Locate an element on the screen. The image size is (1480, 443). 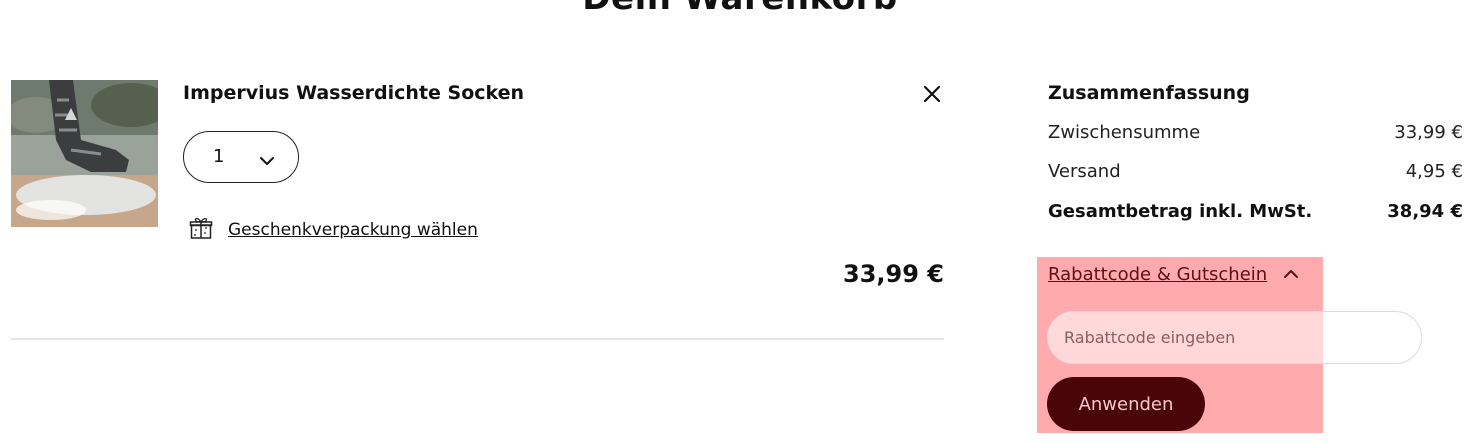
item-price: 33,99 € is located at coordinates (893, 274).